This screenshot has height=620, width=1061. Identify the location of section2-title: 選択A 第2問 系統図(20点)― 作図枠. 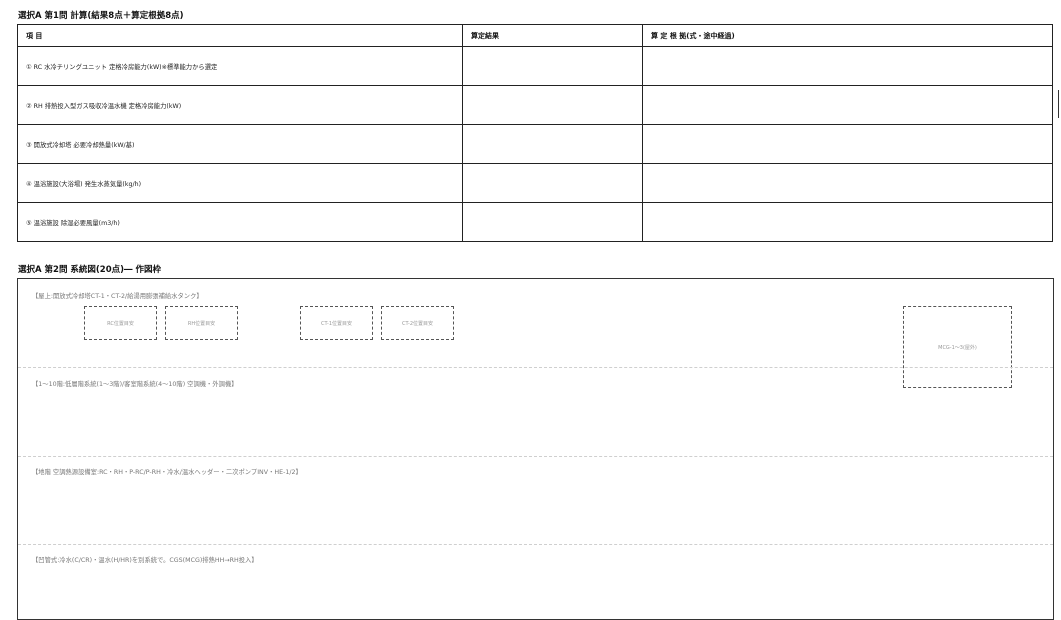
(89, 270).